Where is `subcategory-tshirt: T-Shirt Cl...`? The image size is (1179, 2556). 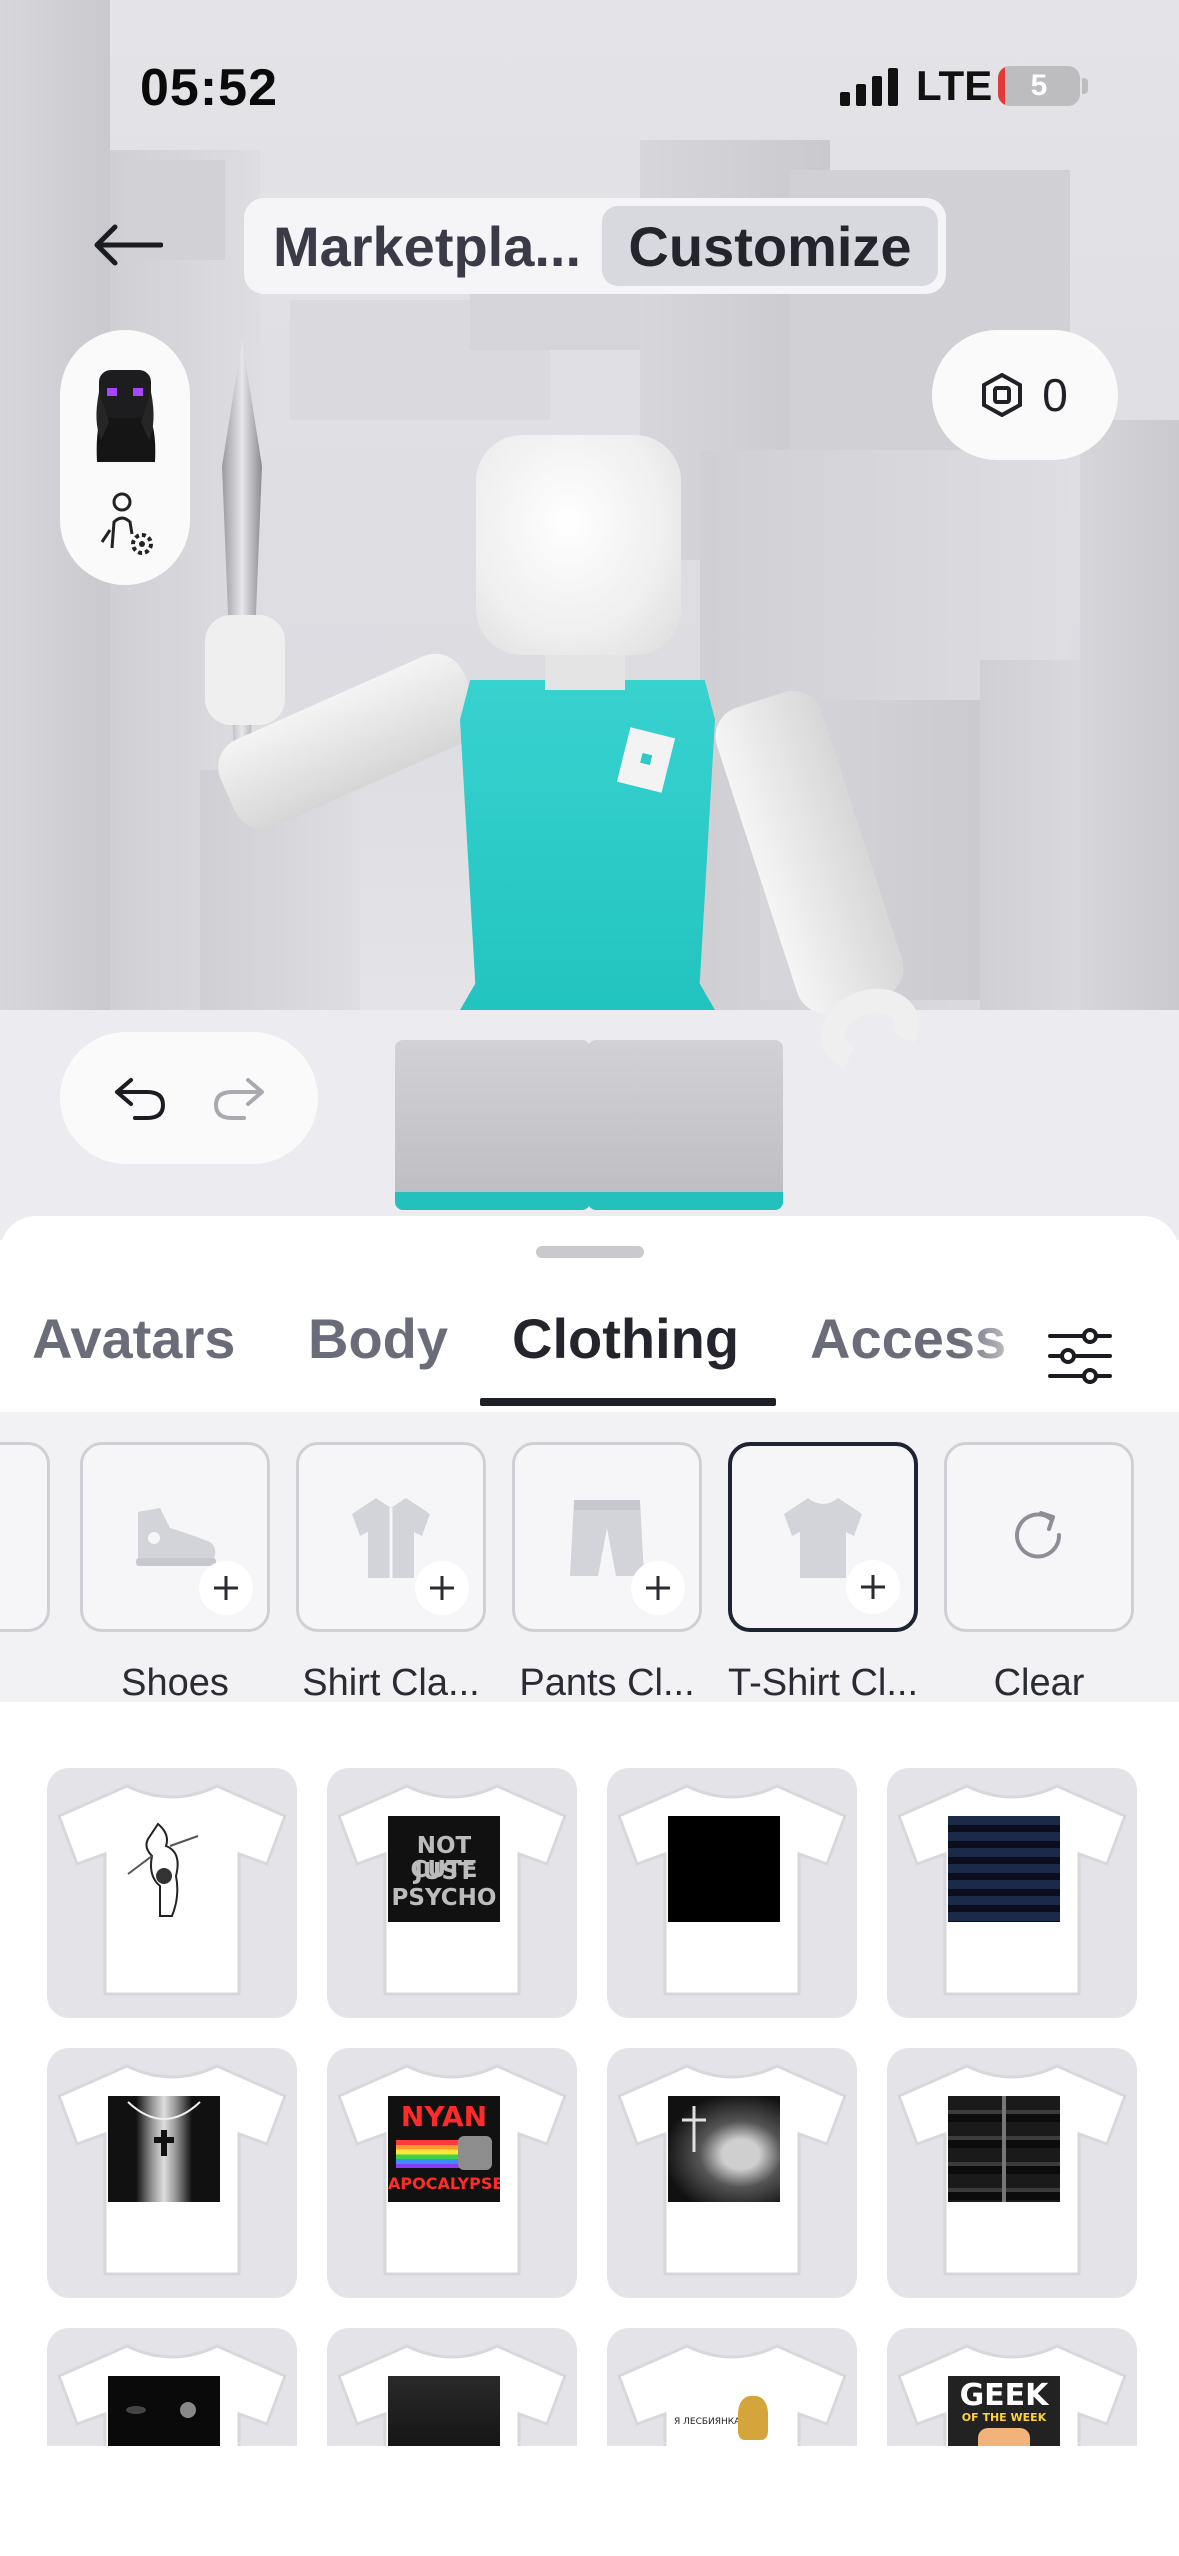 subcategory-tshirt: T-Shirt Cl... is located at coordinates (823, 1572).